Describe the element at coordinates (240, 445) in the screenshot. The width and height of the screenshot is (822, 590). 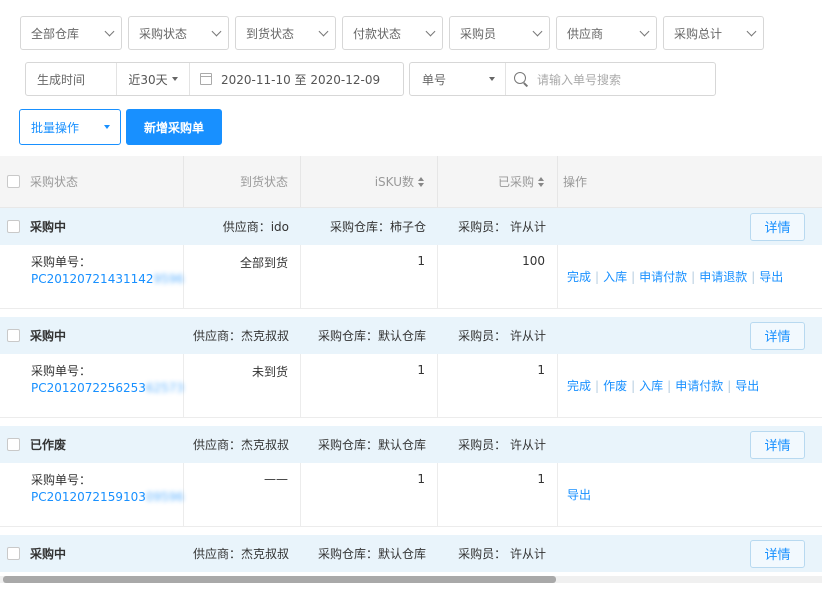
I see `supplier-label: 供应商：杰克叔叔` at that location.